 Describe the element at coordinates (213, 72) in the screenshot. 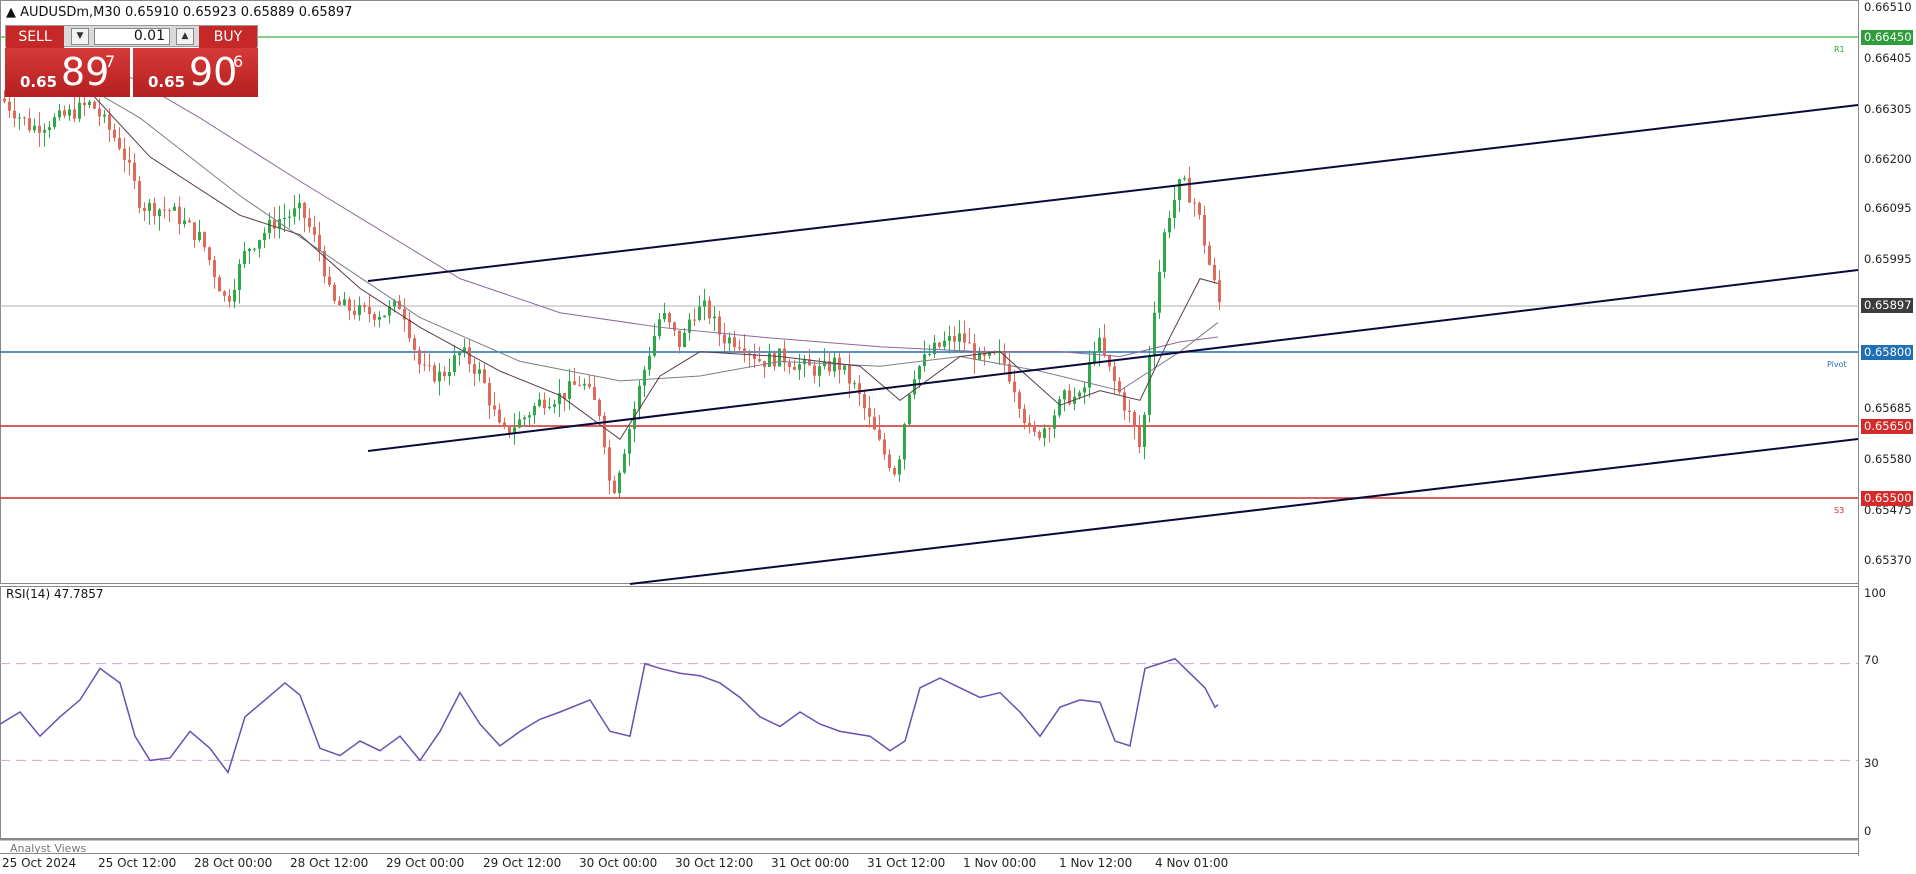

I see `buy-price-pips: 90` at that location.